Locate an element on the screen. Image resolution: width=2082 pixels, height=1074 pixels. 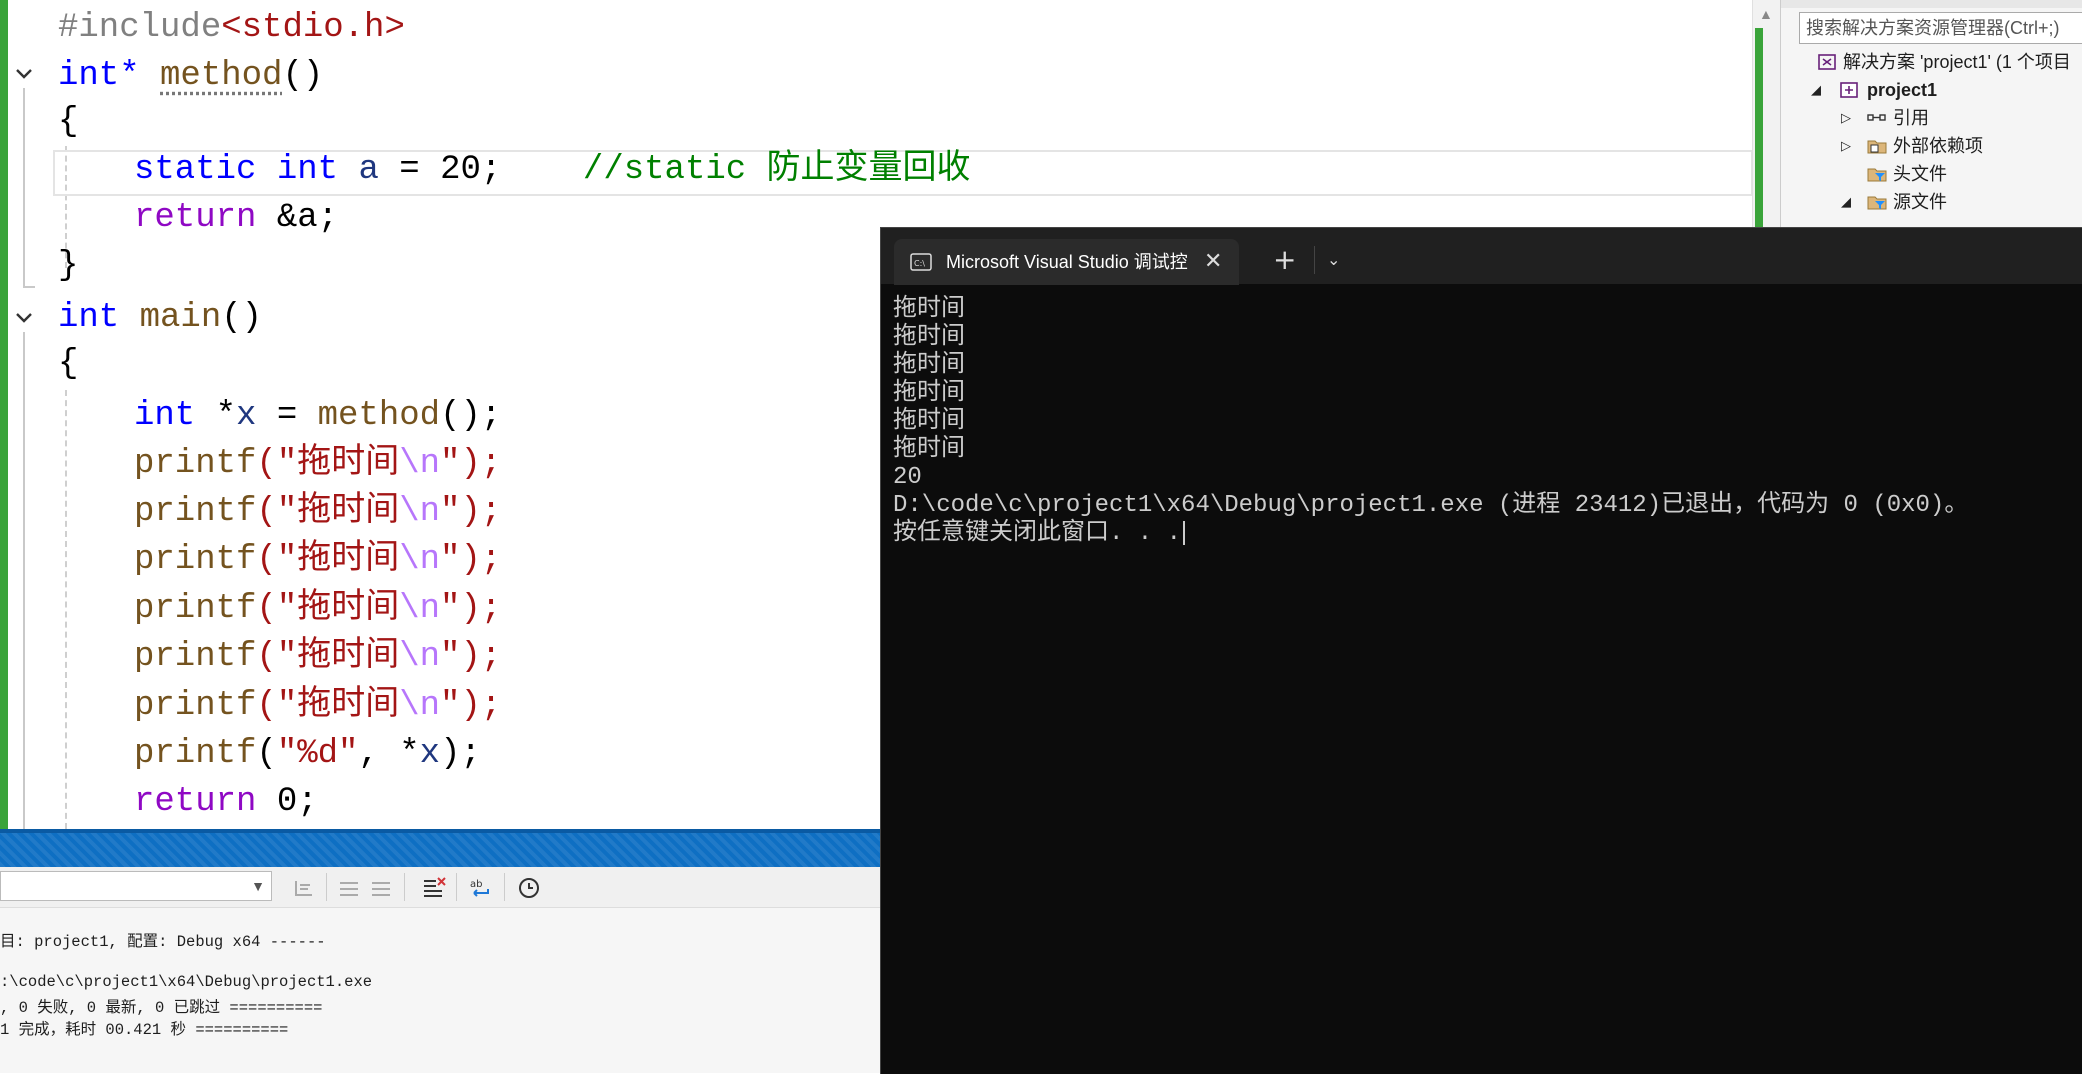
code-line-return-addr: return &a; is located at coordinates (236, 218).